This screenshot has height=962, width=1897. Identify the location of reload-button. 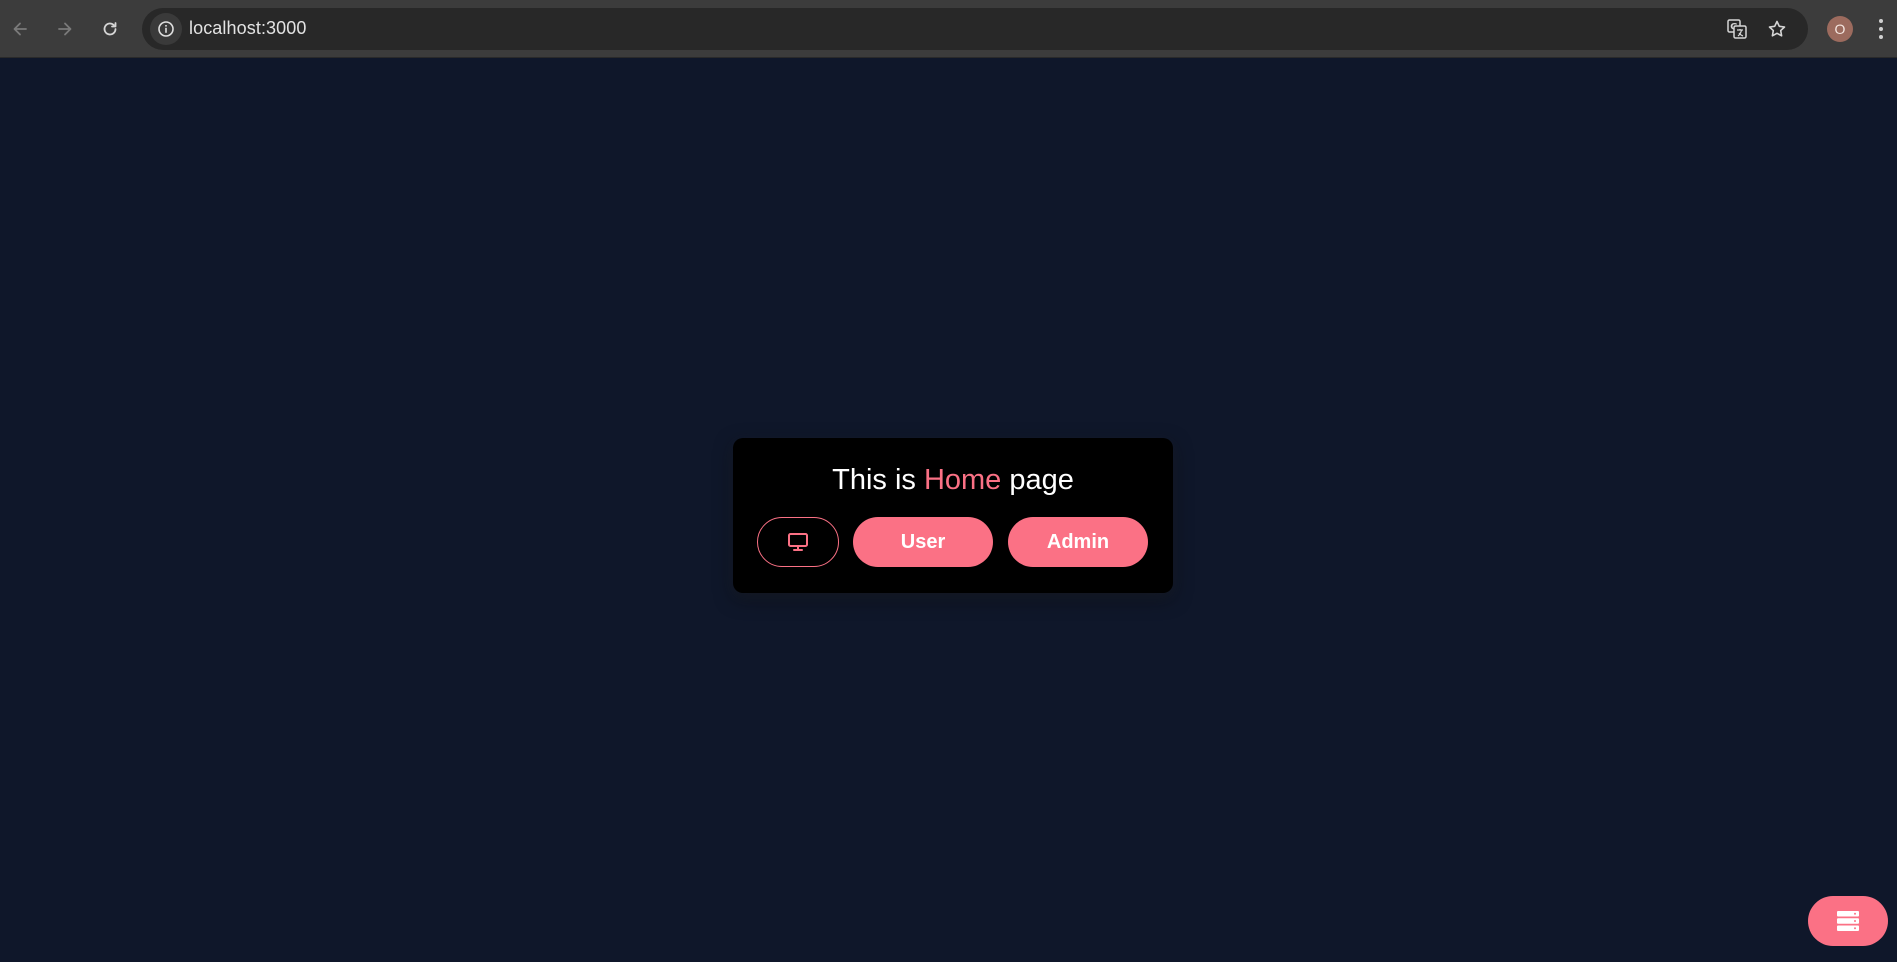
(110, 29).